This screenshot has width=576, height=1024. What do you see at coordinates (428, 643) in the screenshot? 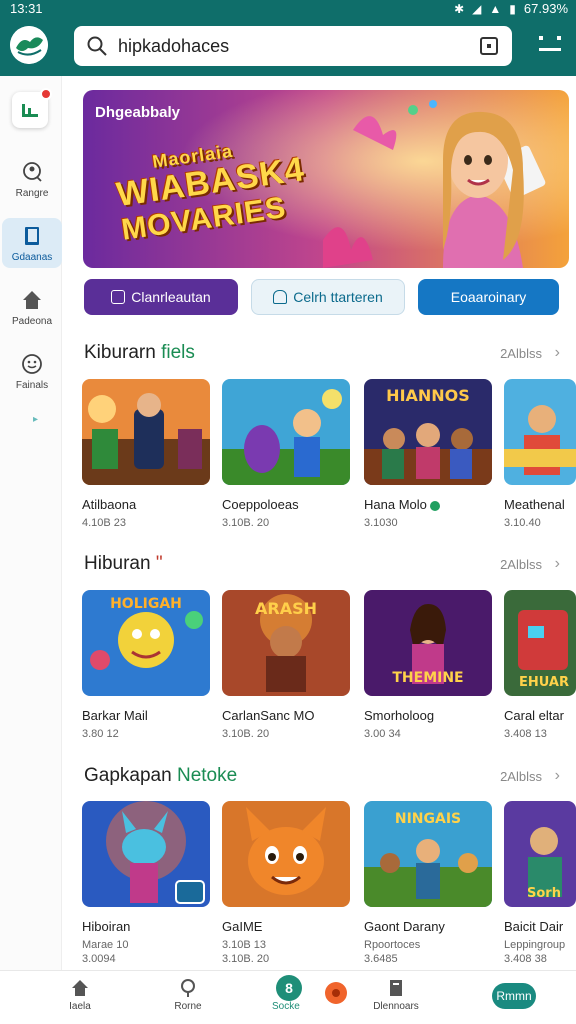
I see `game-thumbnail: THEMINE` at bounding box center [428, 643].